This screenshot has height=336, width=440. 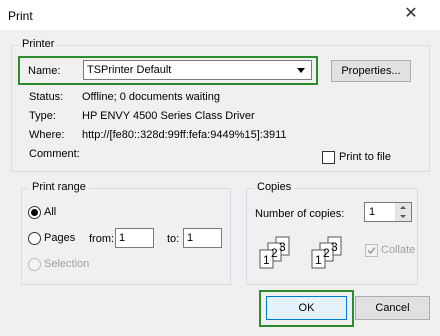 I want to click on printer-name-value: TSPrinter Default, so click(x=129, y=70).